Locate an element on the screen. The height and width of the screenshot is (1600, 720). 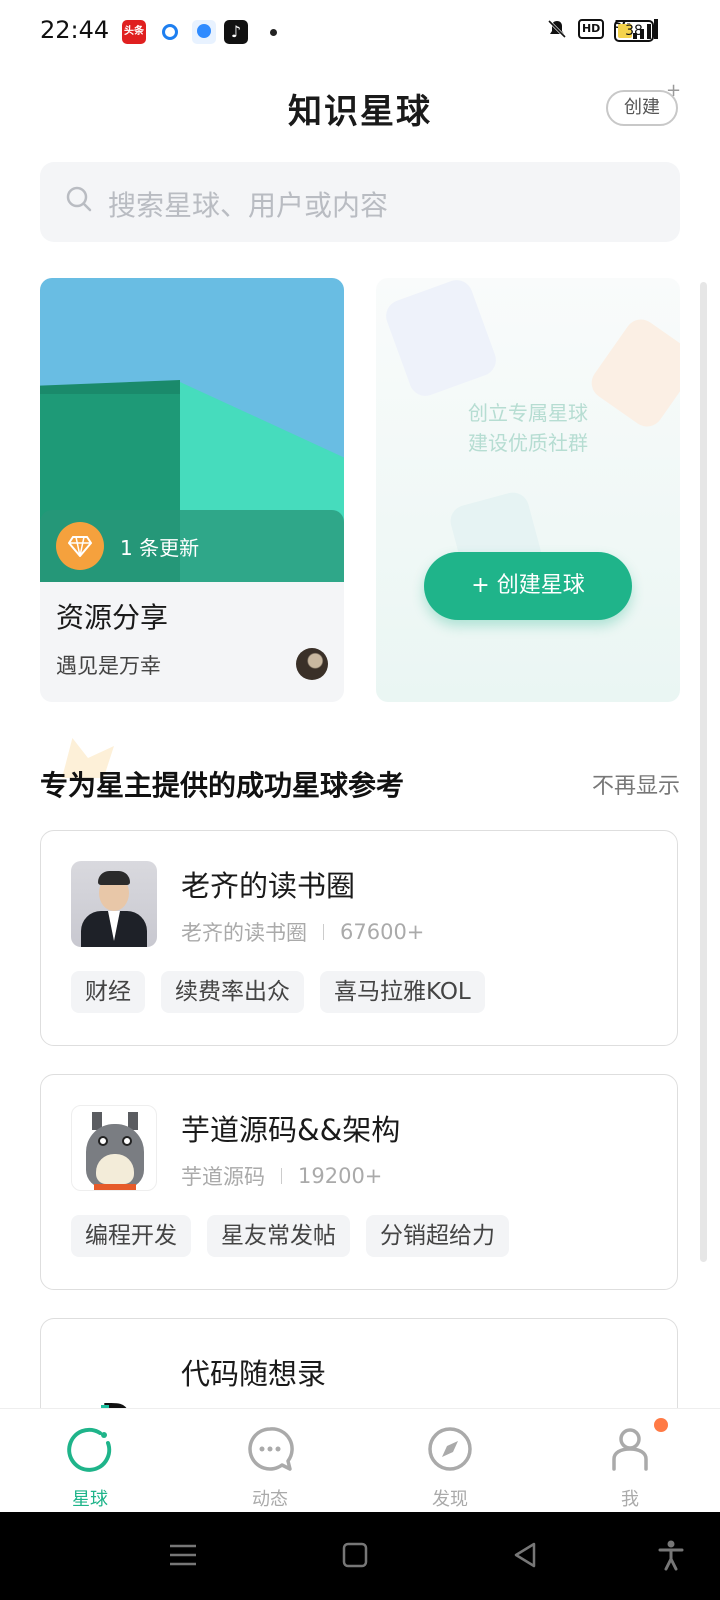
recommendation-card: 芋道源码&&架构 芋道源码 19200+ 编程开发 星友常发帖 分销超给力 is located at coordinates (359, 1182).